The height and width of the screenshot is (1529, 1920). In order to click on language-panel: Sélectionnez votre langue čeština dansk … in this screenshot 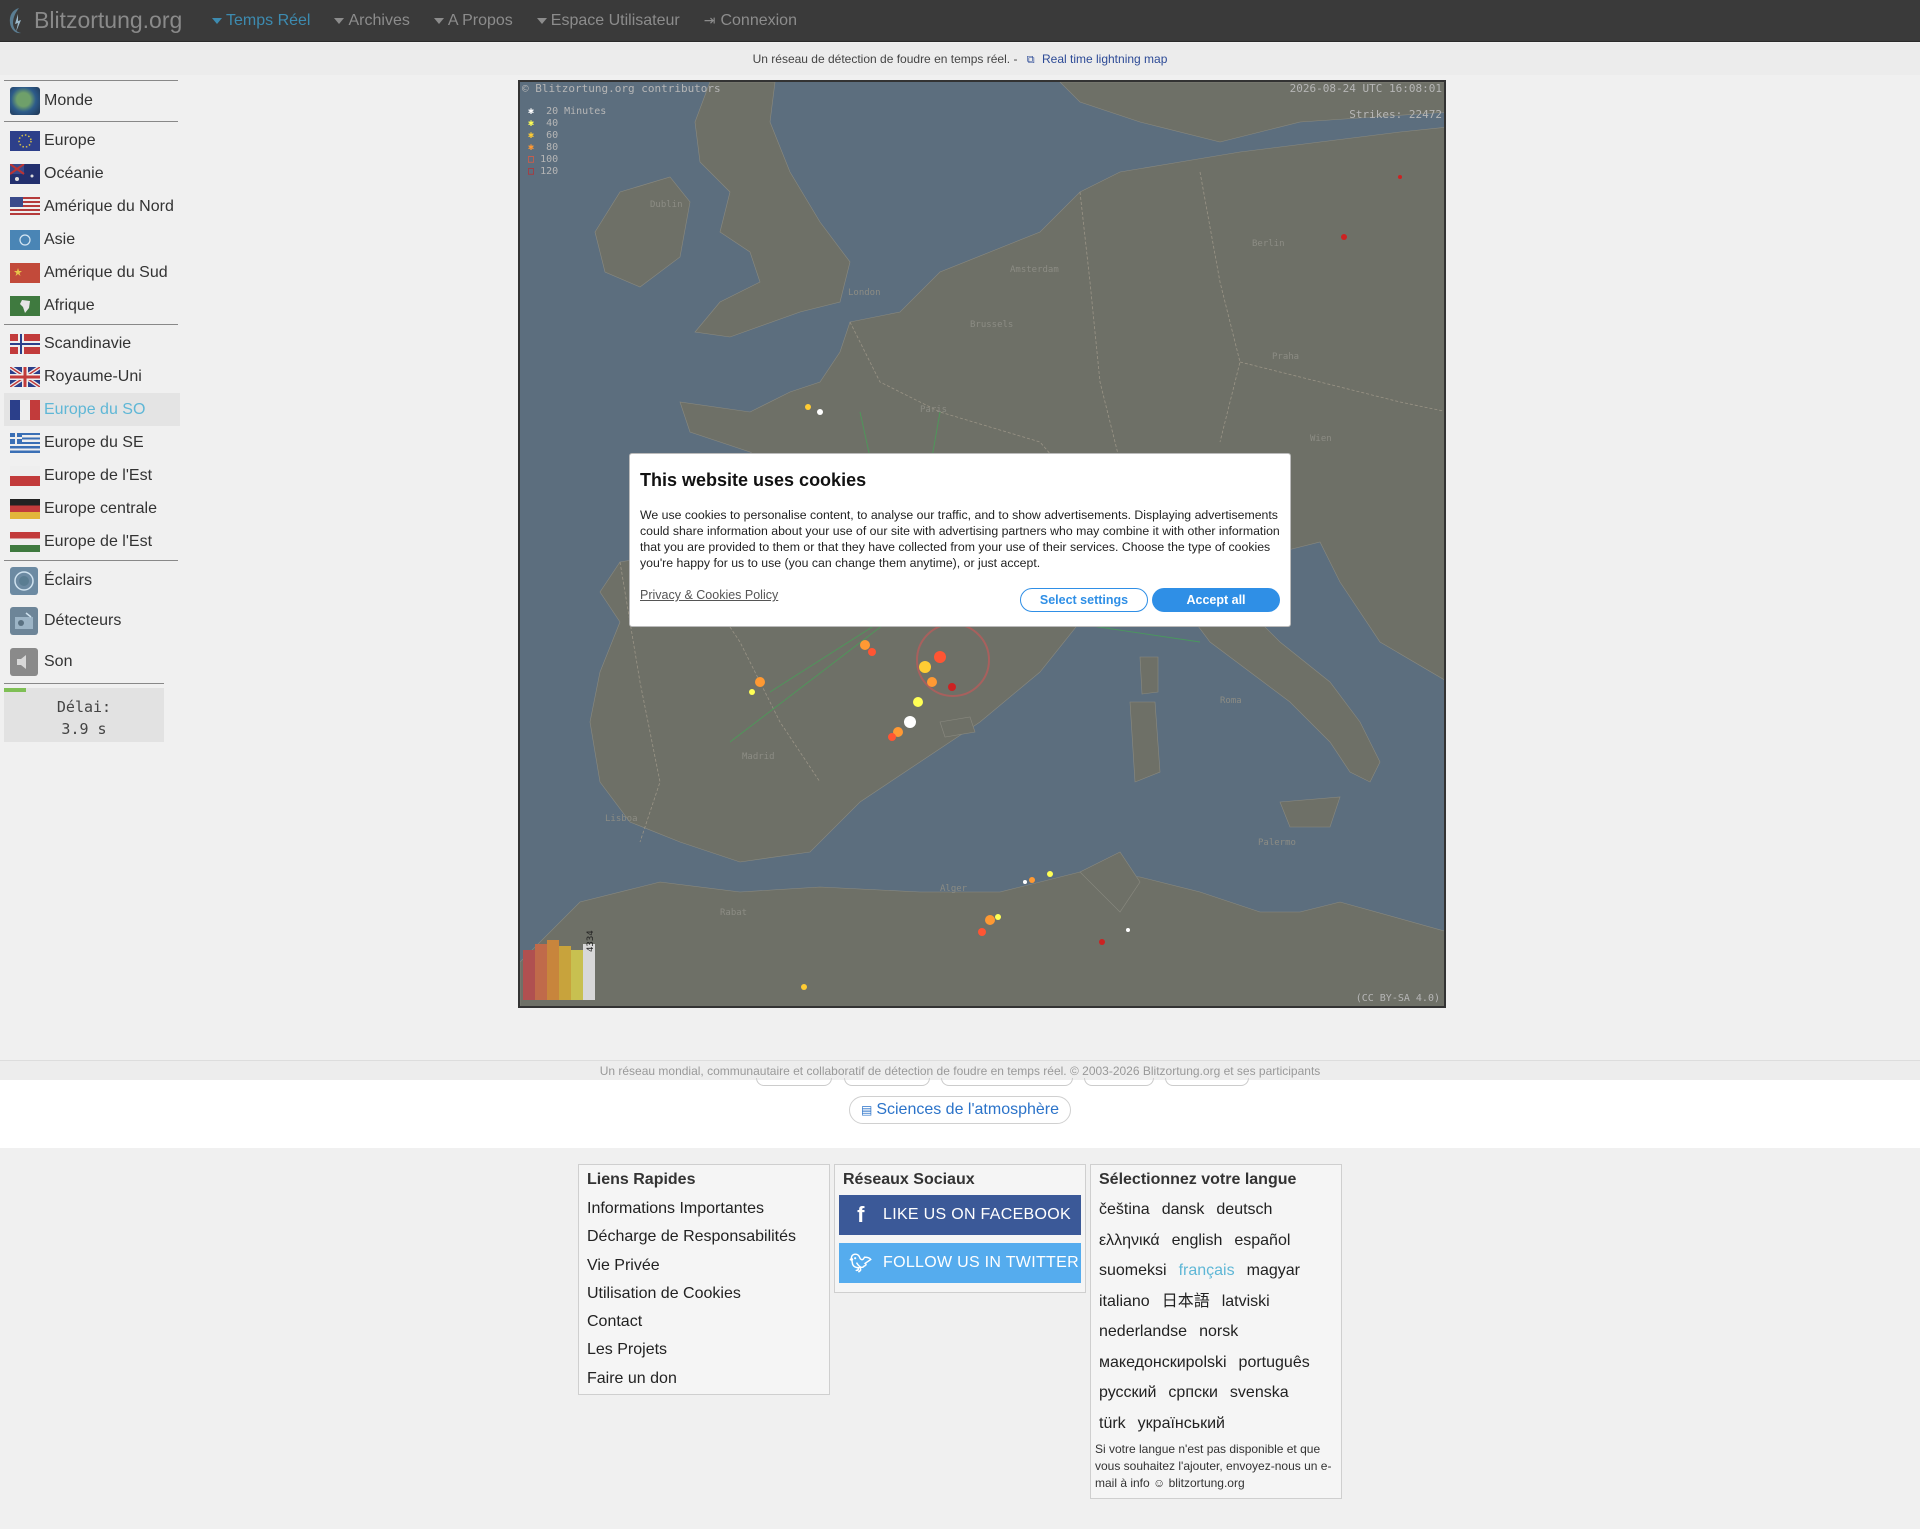, I will do `click(1216, 1331)`.